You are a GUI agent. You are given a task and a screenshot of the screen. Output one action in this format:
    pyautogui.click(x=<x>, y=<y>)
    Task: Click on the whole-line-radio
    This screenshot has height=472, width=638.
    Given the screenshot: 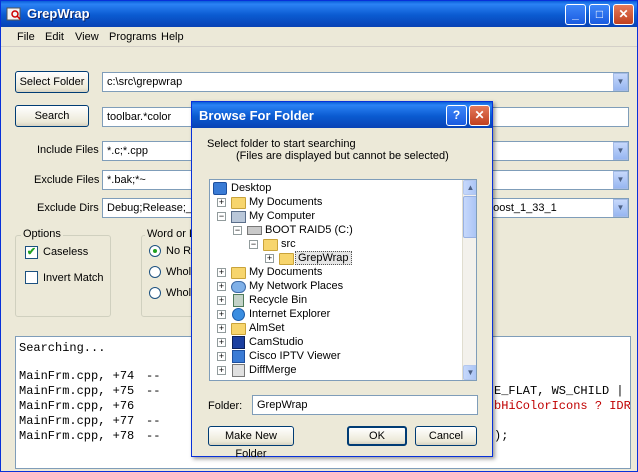 What is the action you would take?
    pyautogui.click(x=155, y=293)
    